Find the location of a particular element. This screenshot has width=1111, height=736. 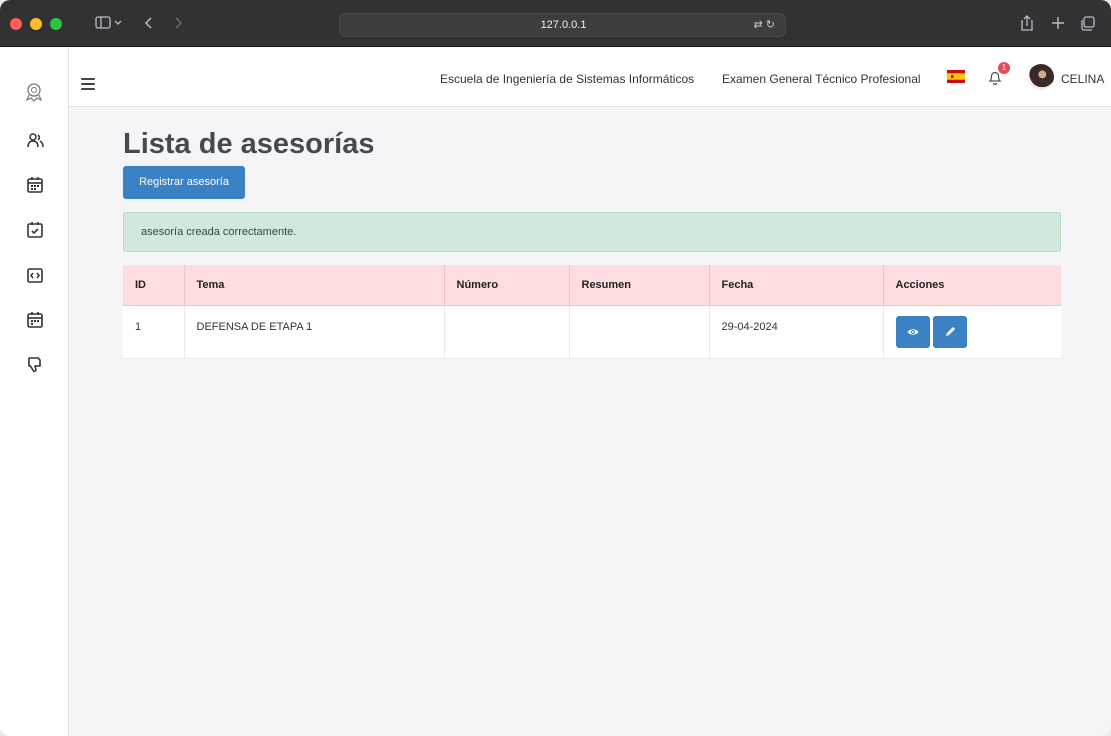

user-name: CELINA is located at coordinates (1082, 79).